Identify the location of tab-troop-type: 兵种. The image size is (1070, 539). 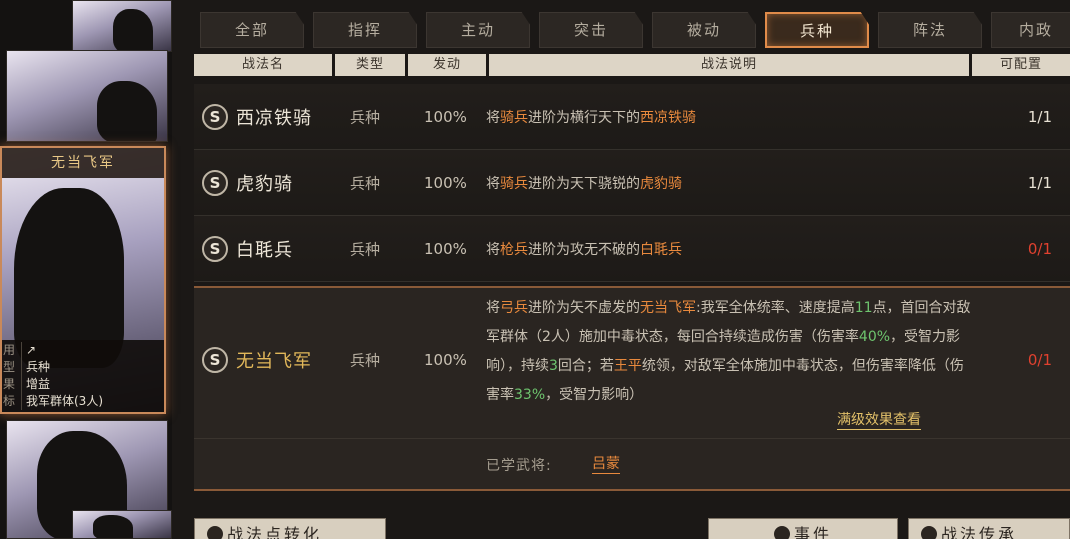
(817, 30).